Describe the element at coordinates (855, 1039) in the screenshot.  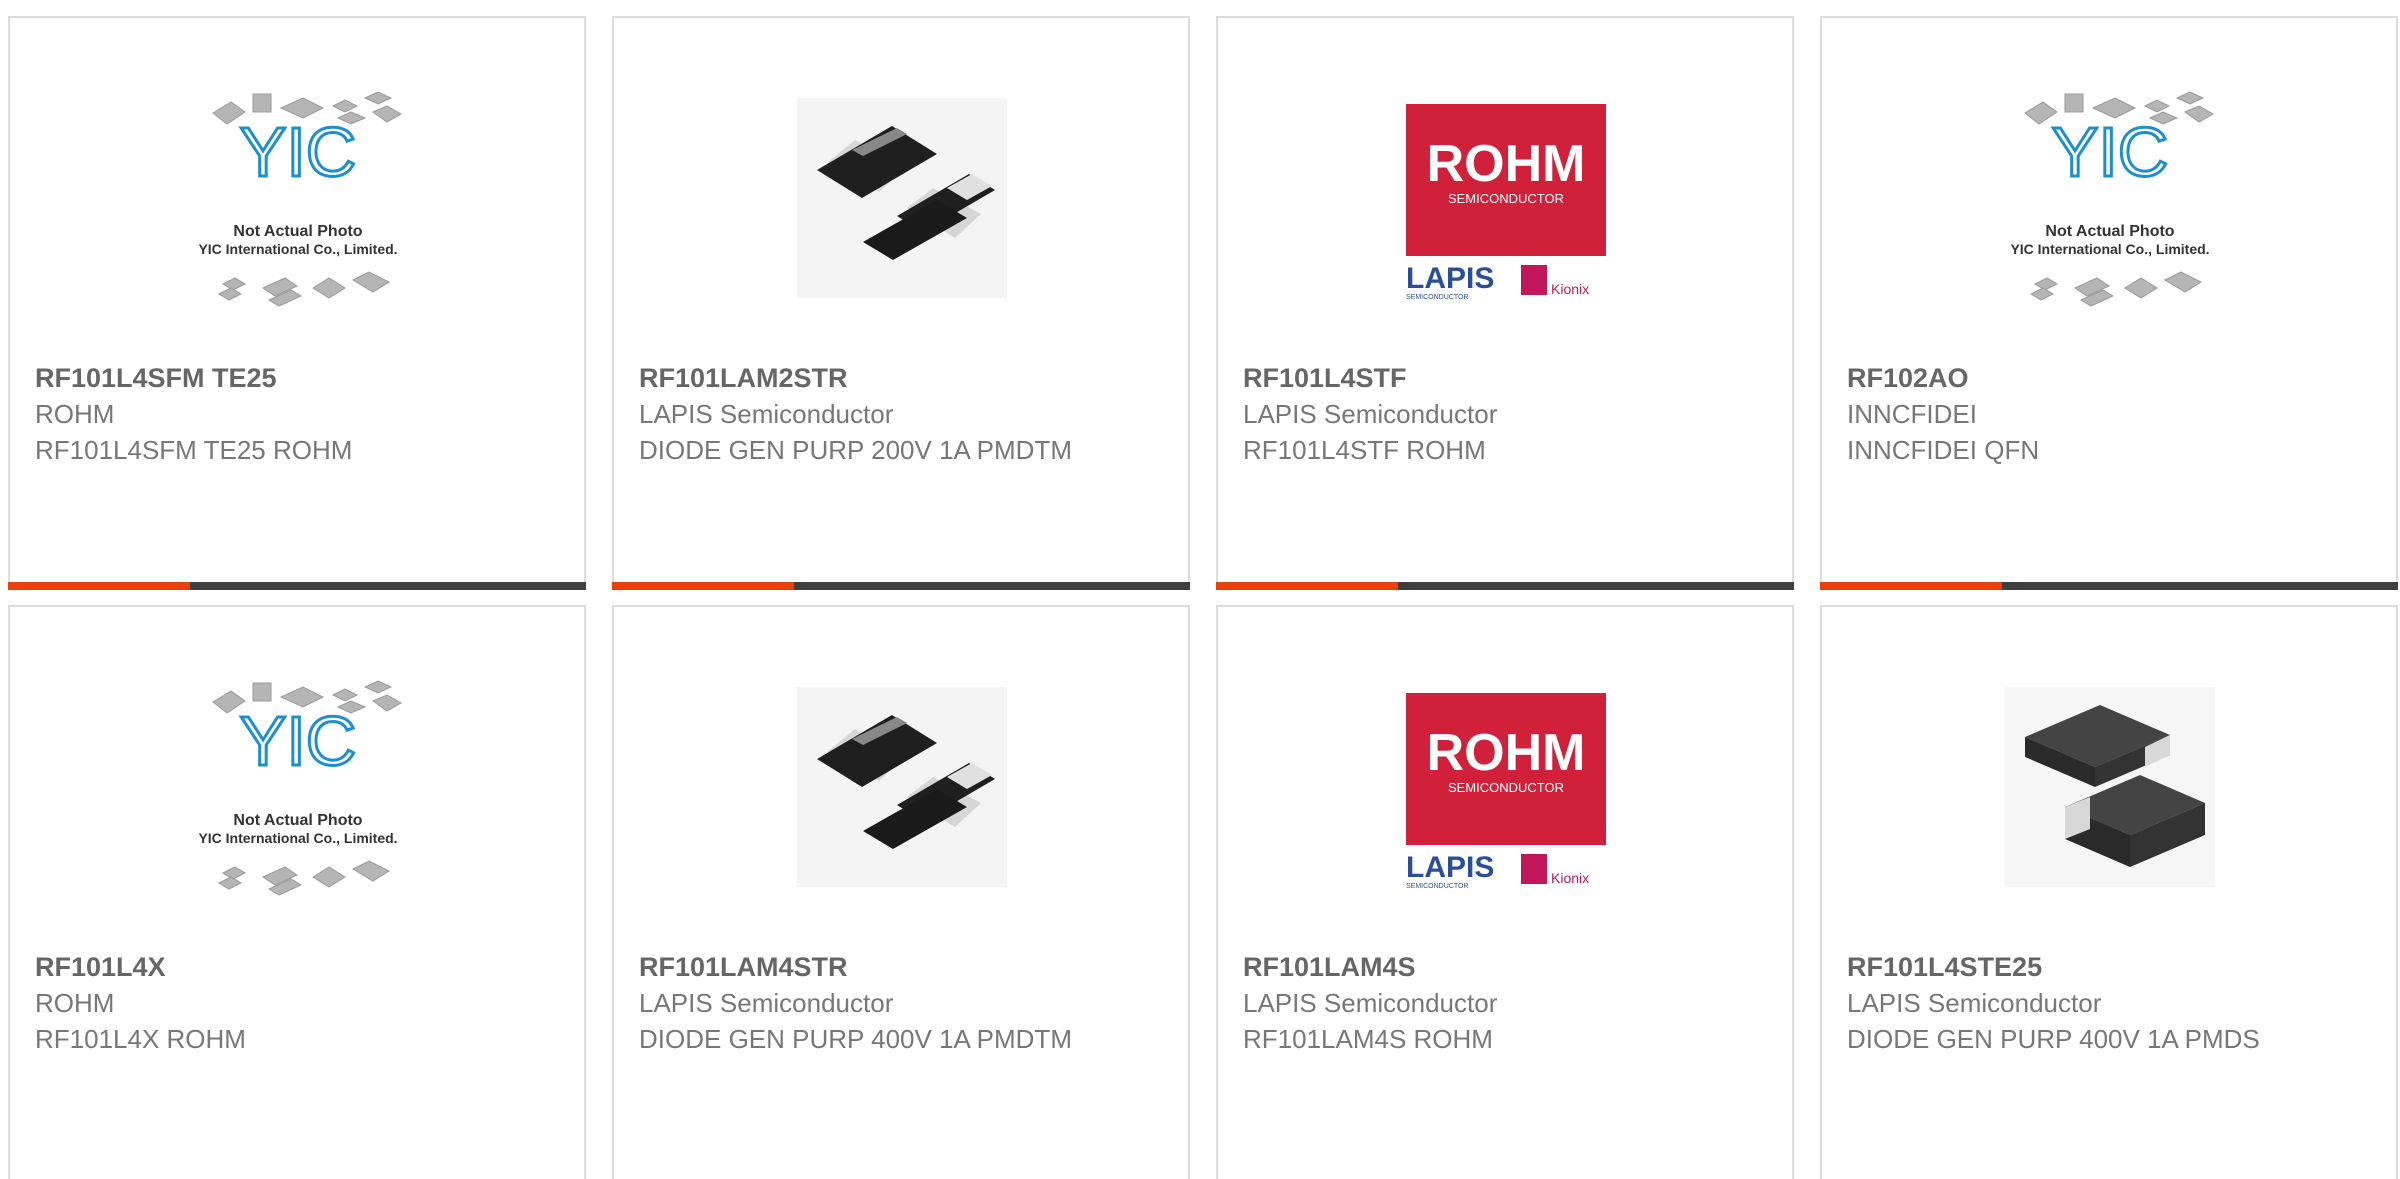
I see `product-description: DIODE GEN PURP 400V 1A PMDTM` at that location.